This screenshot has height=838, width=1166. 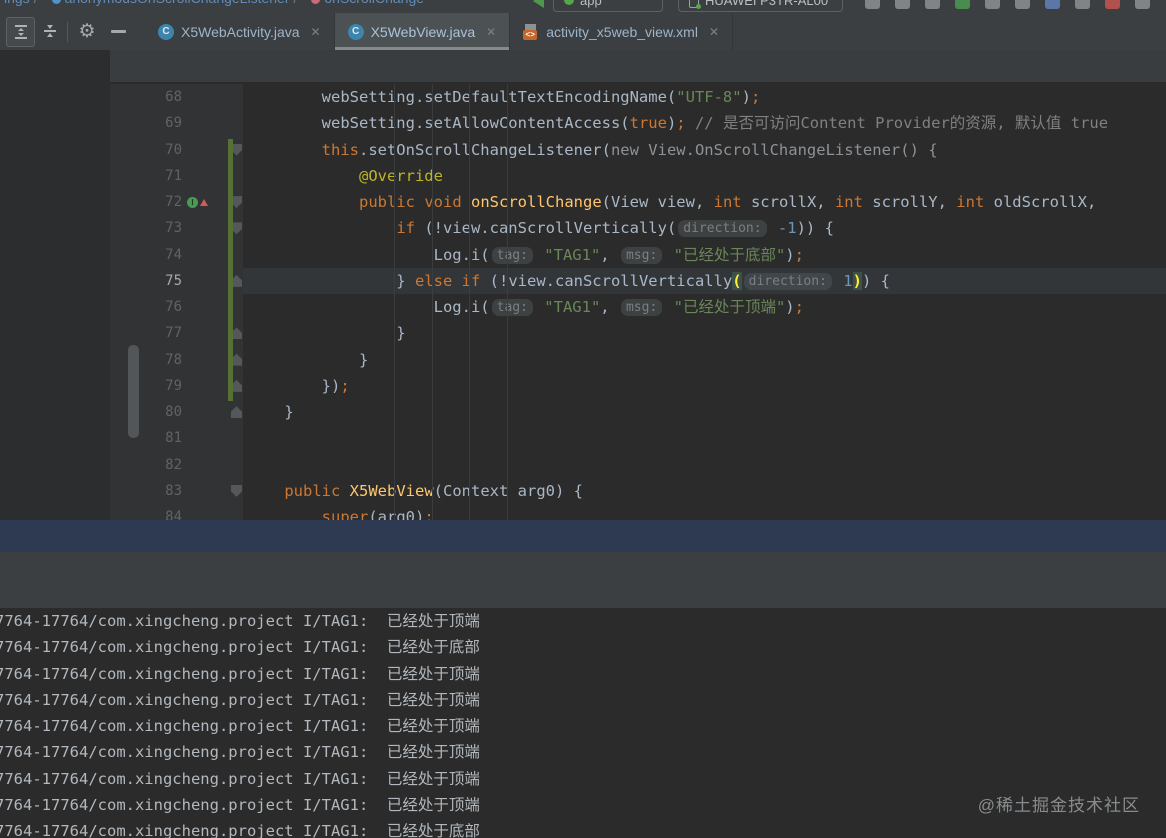 I want to click on gutter: 69, so click(x=176, y=123).